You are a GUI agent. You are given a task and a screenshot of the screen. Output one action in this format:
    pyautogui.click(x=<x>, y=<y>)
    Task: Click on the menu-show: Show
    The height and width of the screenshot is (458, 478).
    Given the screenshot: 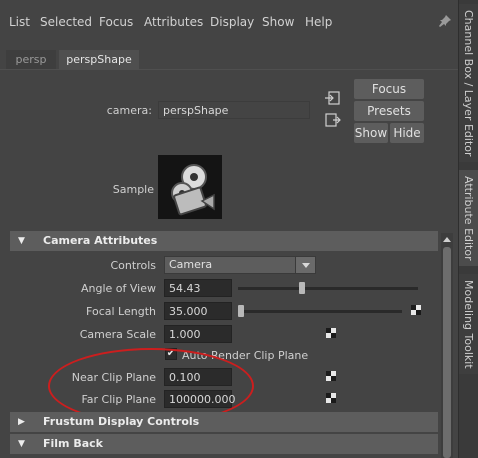 What is the action you would take?
    pyautogui.click(x=278, y=22)
    